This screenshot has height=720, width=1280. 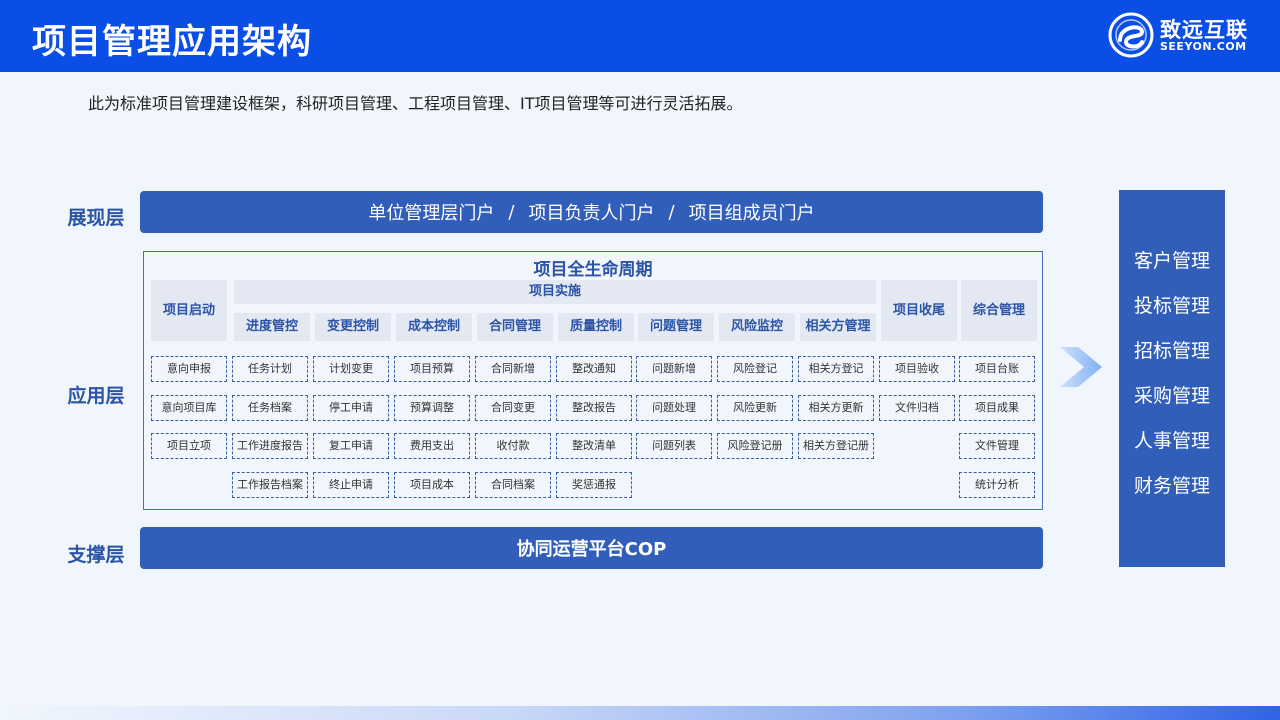 What do you see at coordinates (96, 218) in the screenshot?
I see `layer-label-presentation: 展现层` at bounding box center [96, 218].